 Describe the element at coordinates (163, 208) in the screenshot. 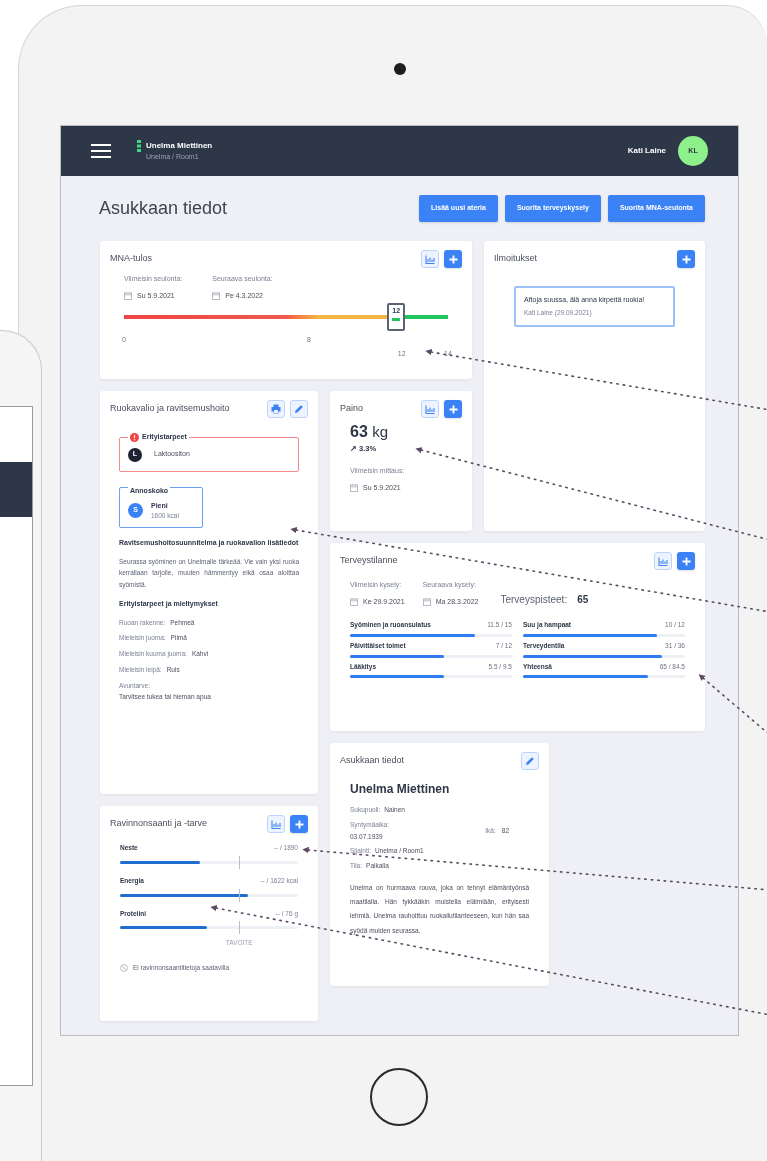

I see `page-title: Asukkaan tiedot` at that location.